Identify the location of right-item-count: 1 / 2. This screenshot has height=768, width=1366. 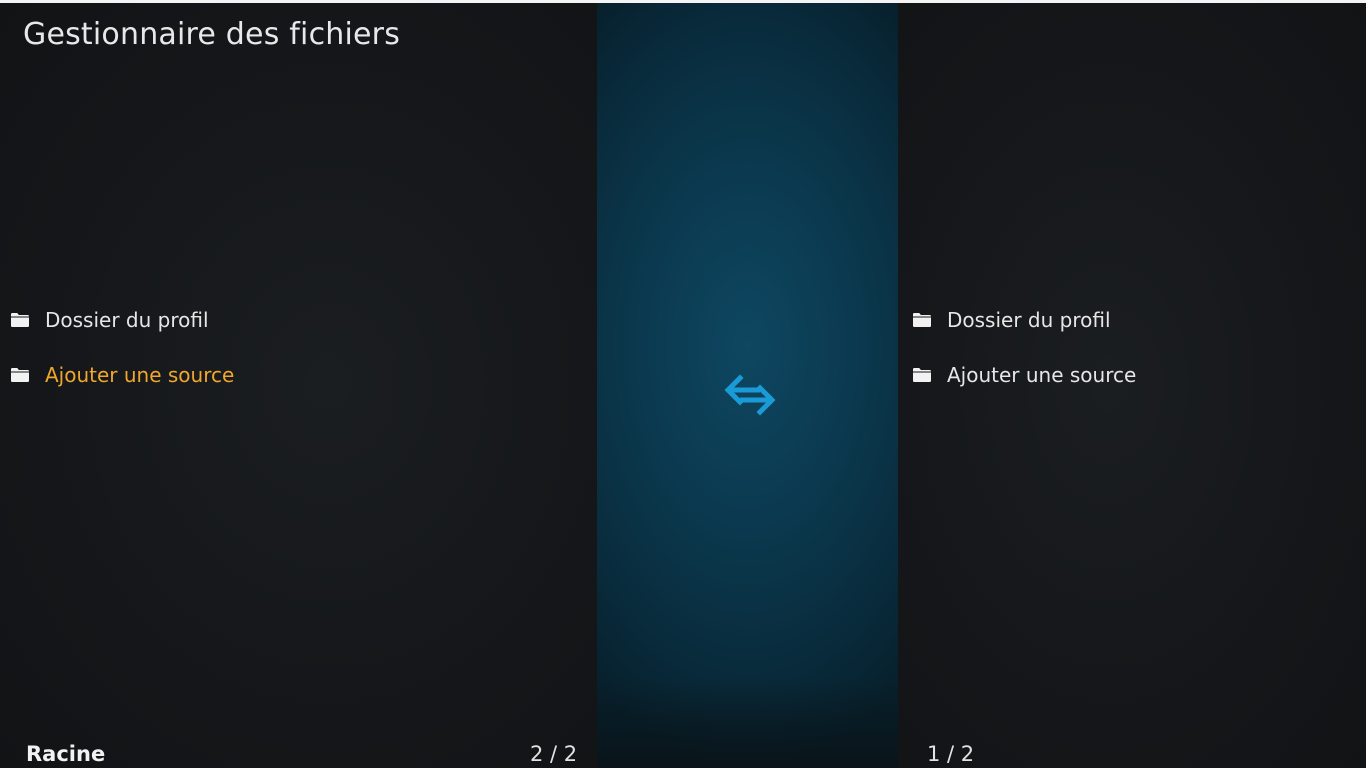
(951, 754).